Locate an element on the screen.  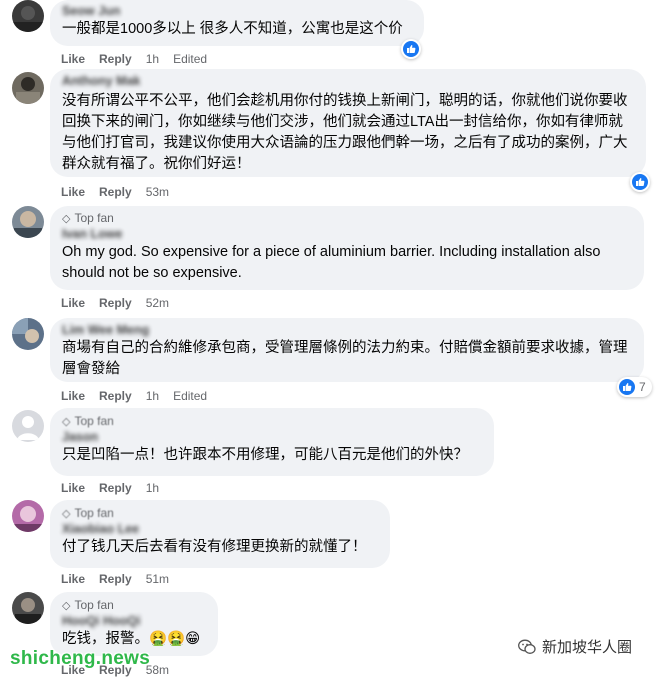
comment-author: Xiaobiao Lee is located at coordinates (220, 529).